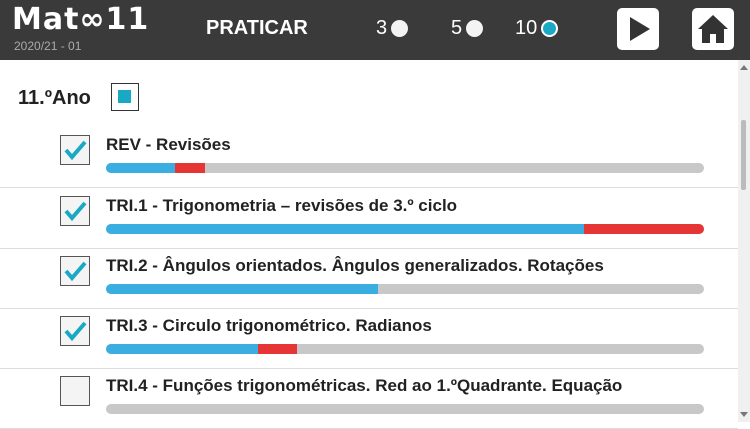  Describe the element at coordinates (92, 19) in the screenshot. I see `infinity-icon: ∞` at that location.